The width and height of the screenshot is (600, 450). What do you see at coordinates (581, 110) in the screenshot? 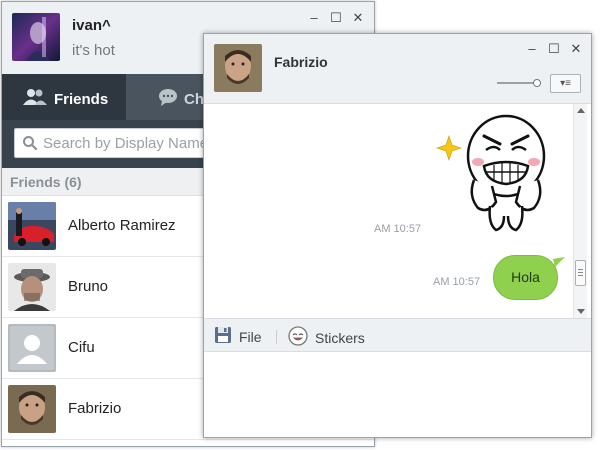
I see `scroll-up-icon` at bounding box center [581, 110].